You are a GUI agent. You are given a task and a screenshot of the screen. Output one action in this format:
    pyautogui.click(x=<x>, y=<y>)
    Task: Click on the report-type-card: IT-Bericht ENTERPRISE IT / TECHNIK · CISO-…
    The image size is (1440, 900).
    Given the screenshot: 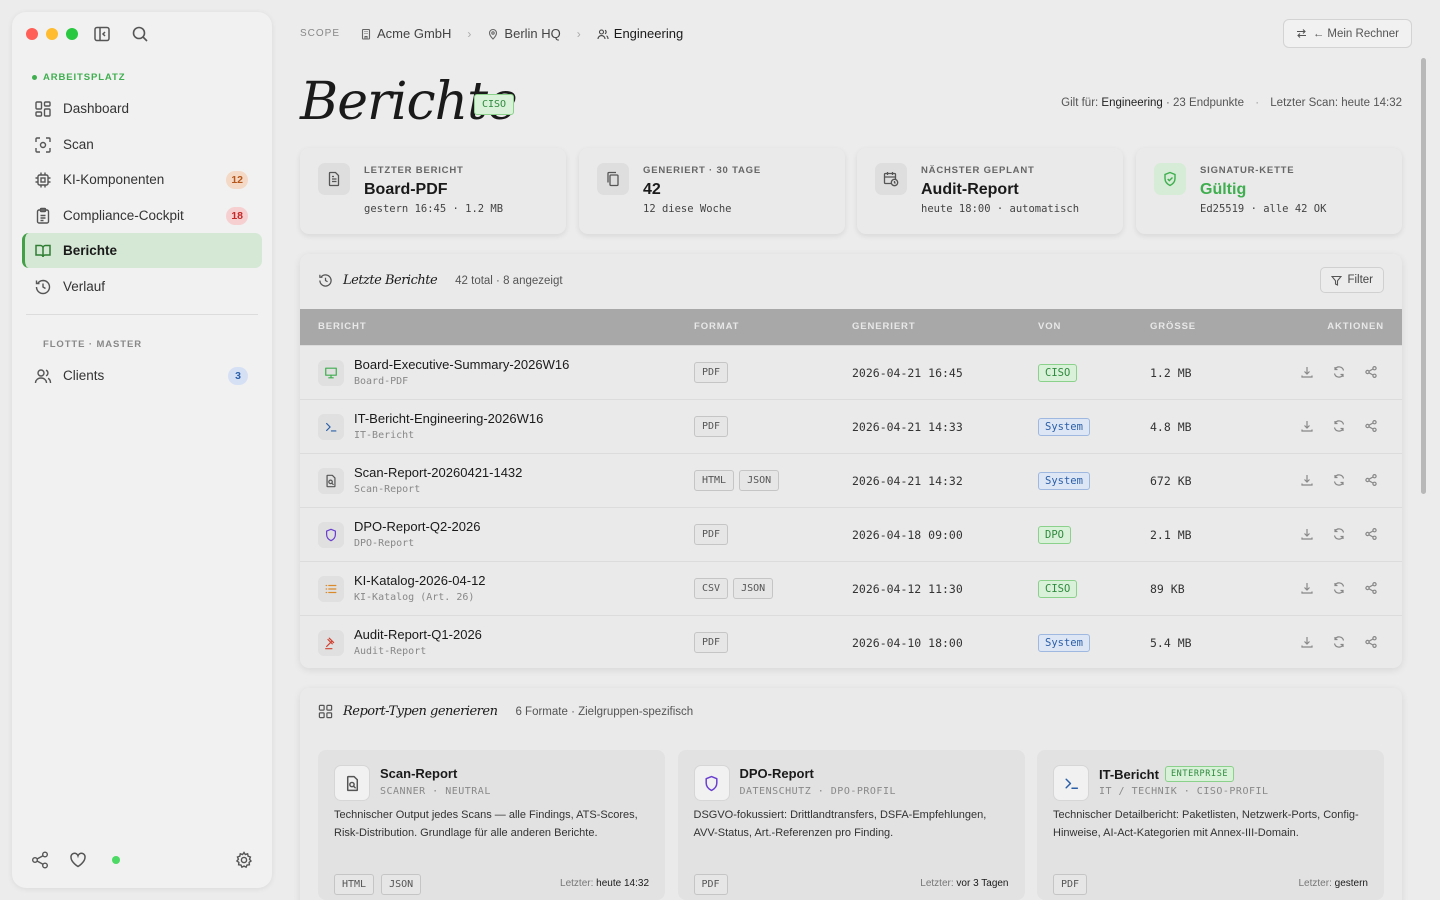 What is the action you would take?
    pyautogui.click(x=1210, y=825)
    